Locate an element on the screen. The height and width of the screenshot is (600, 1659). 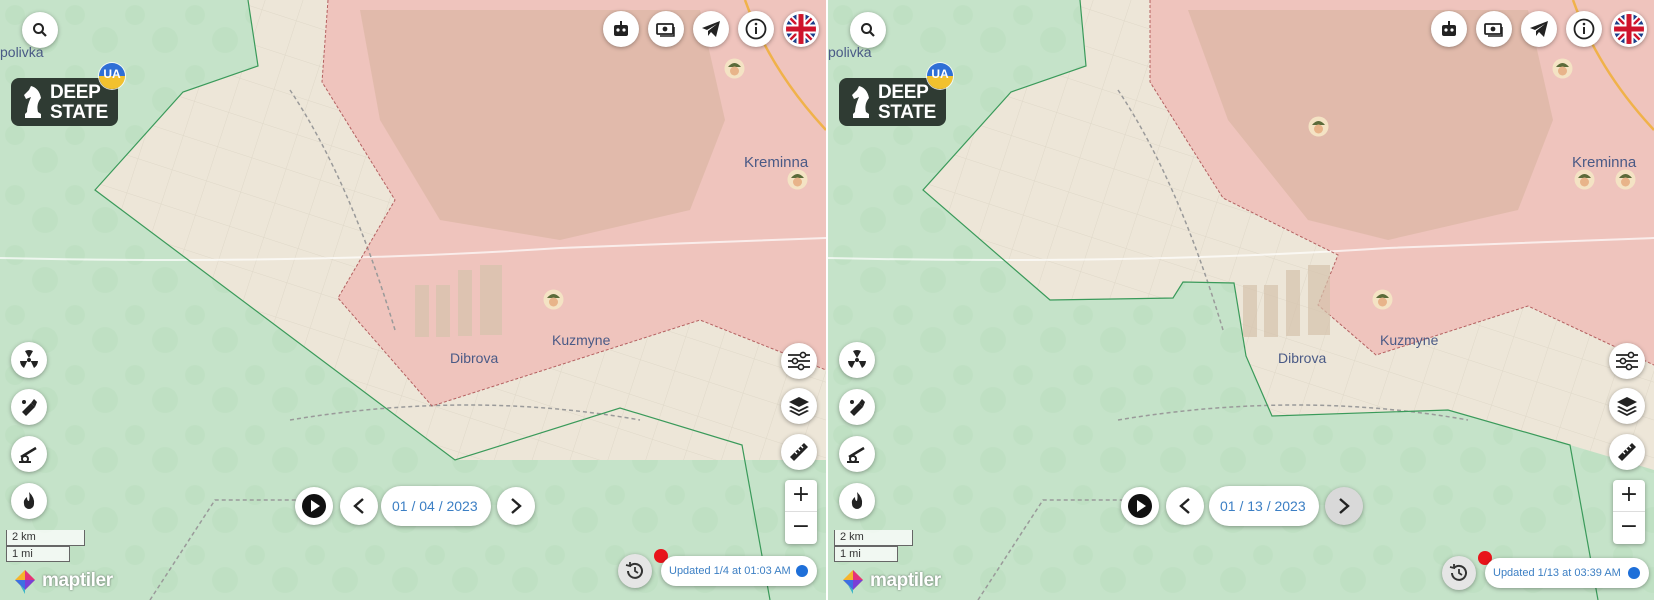
layers-icon is located at coordinates (1627, 406).